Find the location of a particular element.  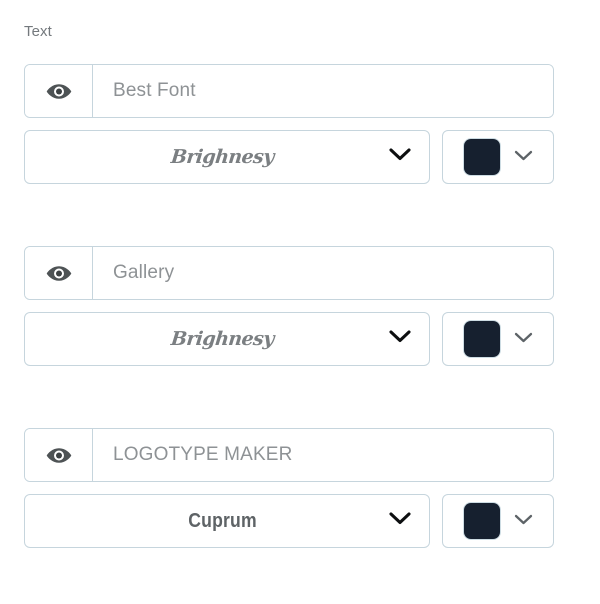

font-family-select: Cuprum is located at coordinates (227, 521).